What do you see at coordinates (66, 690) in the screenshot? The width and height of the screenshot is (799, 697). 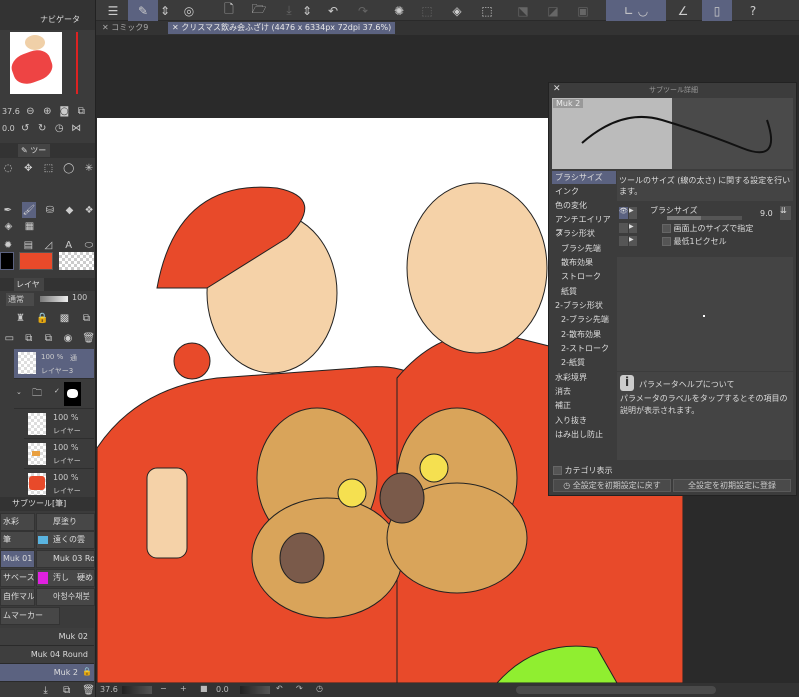 I see `duplicate-icon: ⧉` at bounding box center [66, 690].